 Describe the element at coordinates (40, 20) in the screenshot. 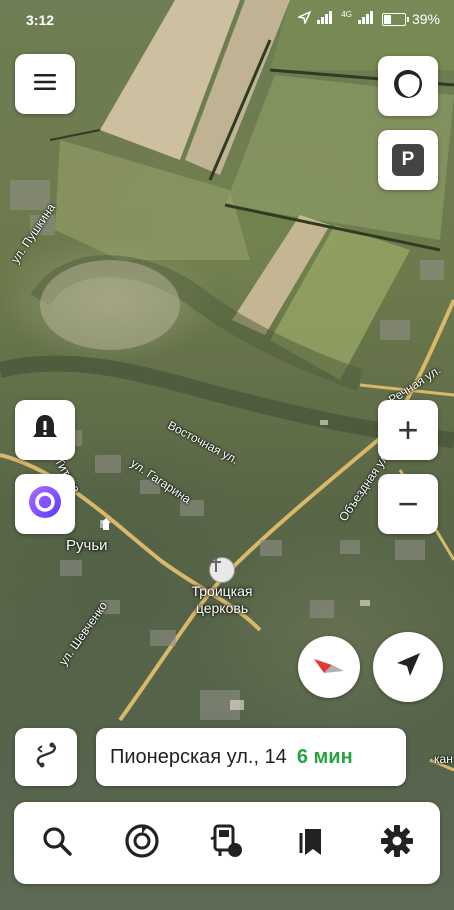

I see `status-time: 3:12` at that location.